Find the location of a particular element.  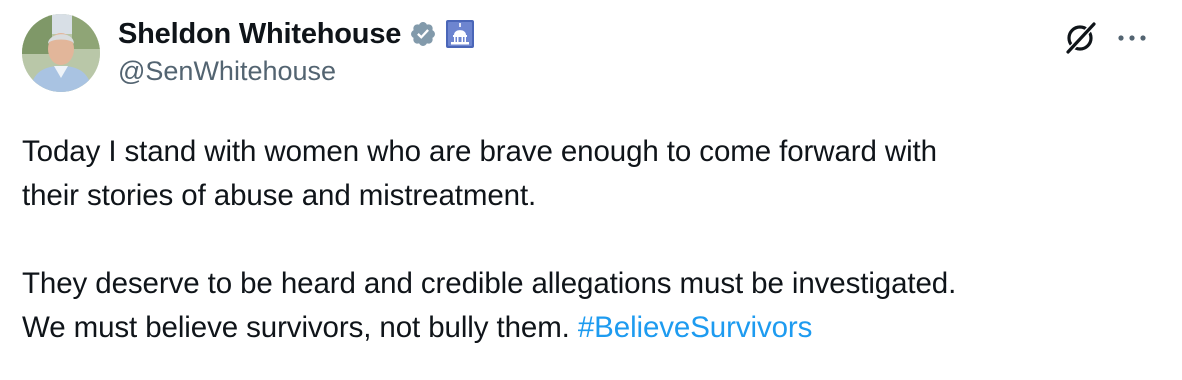

grok-icon is located at coordinates (1081, 38).